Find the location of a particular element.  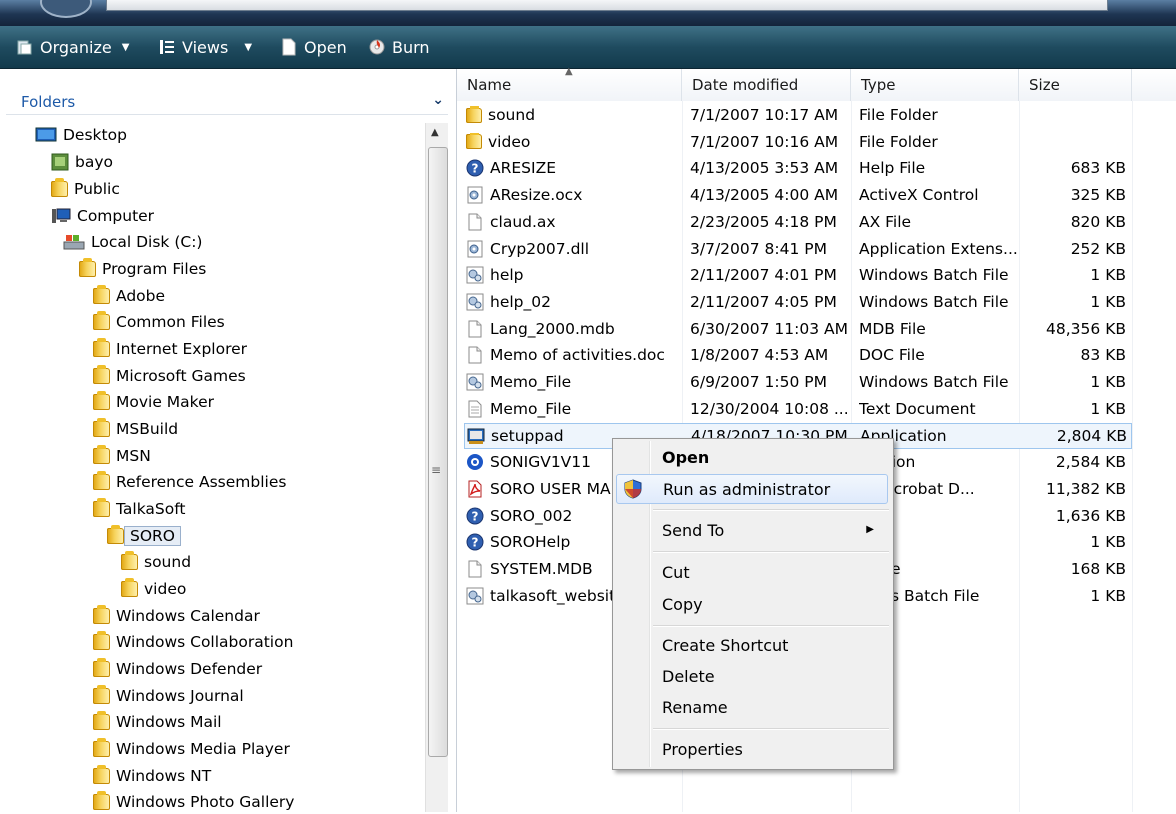

views-icon is located at coordinates (167, 47).